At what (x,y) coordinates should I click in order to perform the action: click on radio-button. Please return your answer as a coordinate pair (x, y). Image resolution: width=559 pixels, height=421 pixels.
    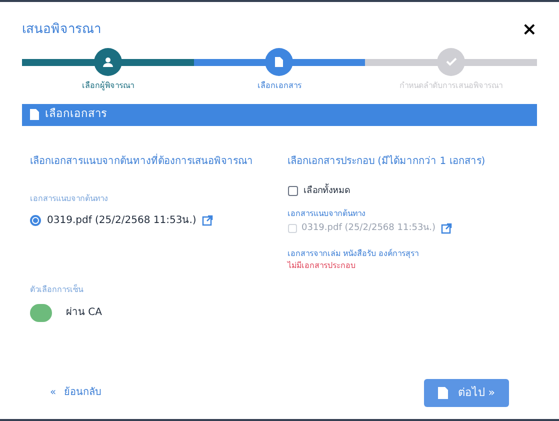
    Looking at the image, I should click on (35, 220).